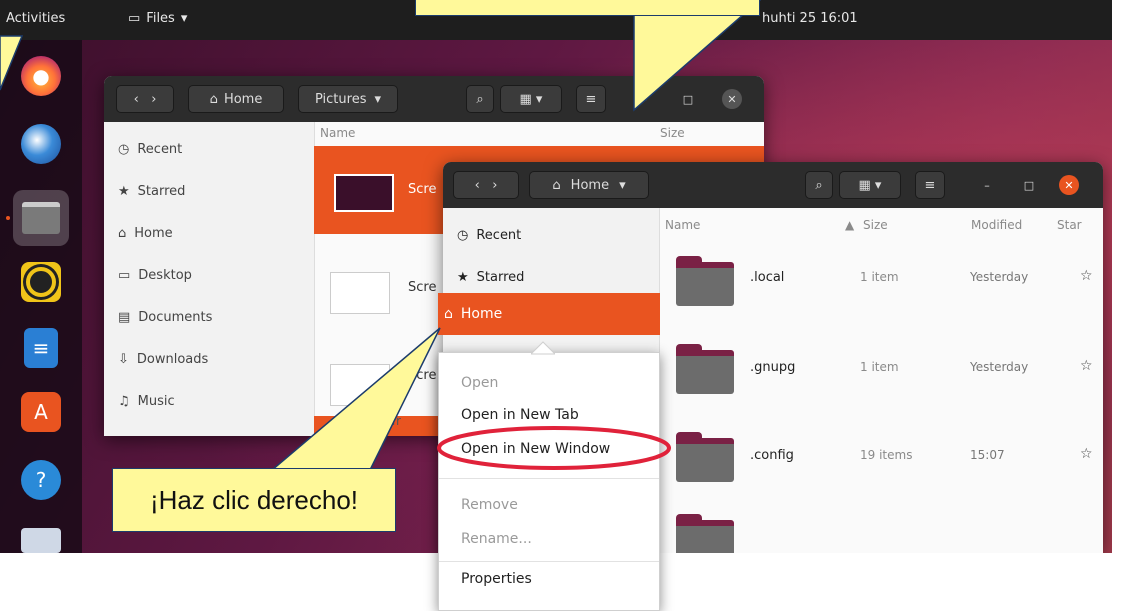  I want to click on callout-pointer-left, so click(12, 63).